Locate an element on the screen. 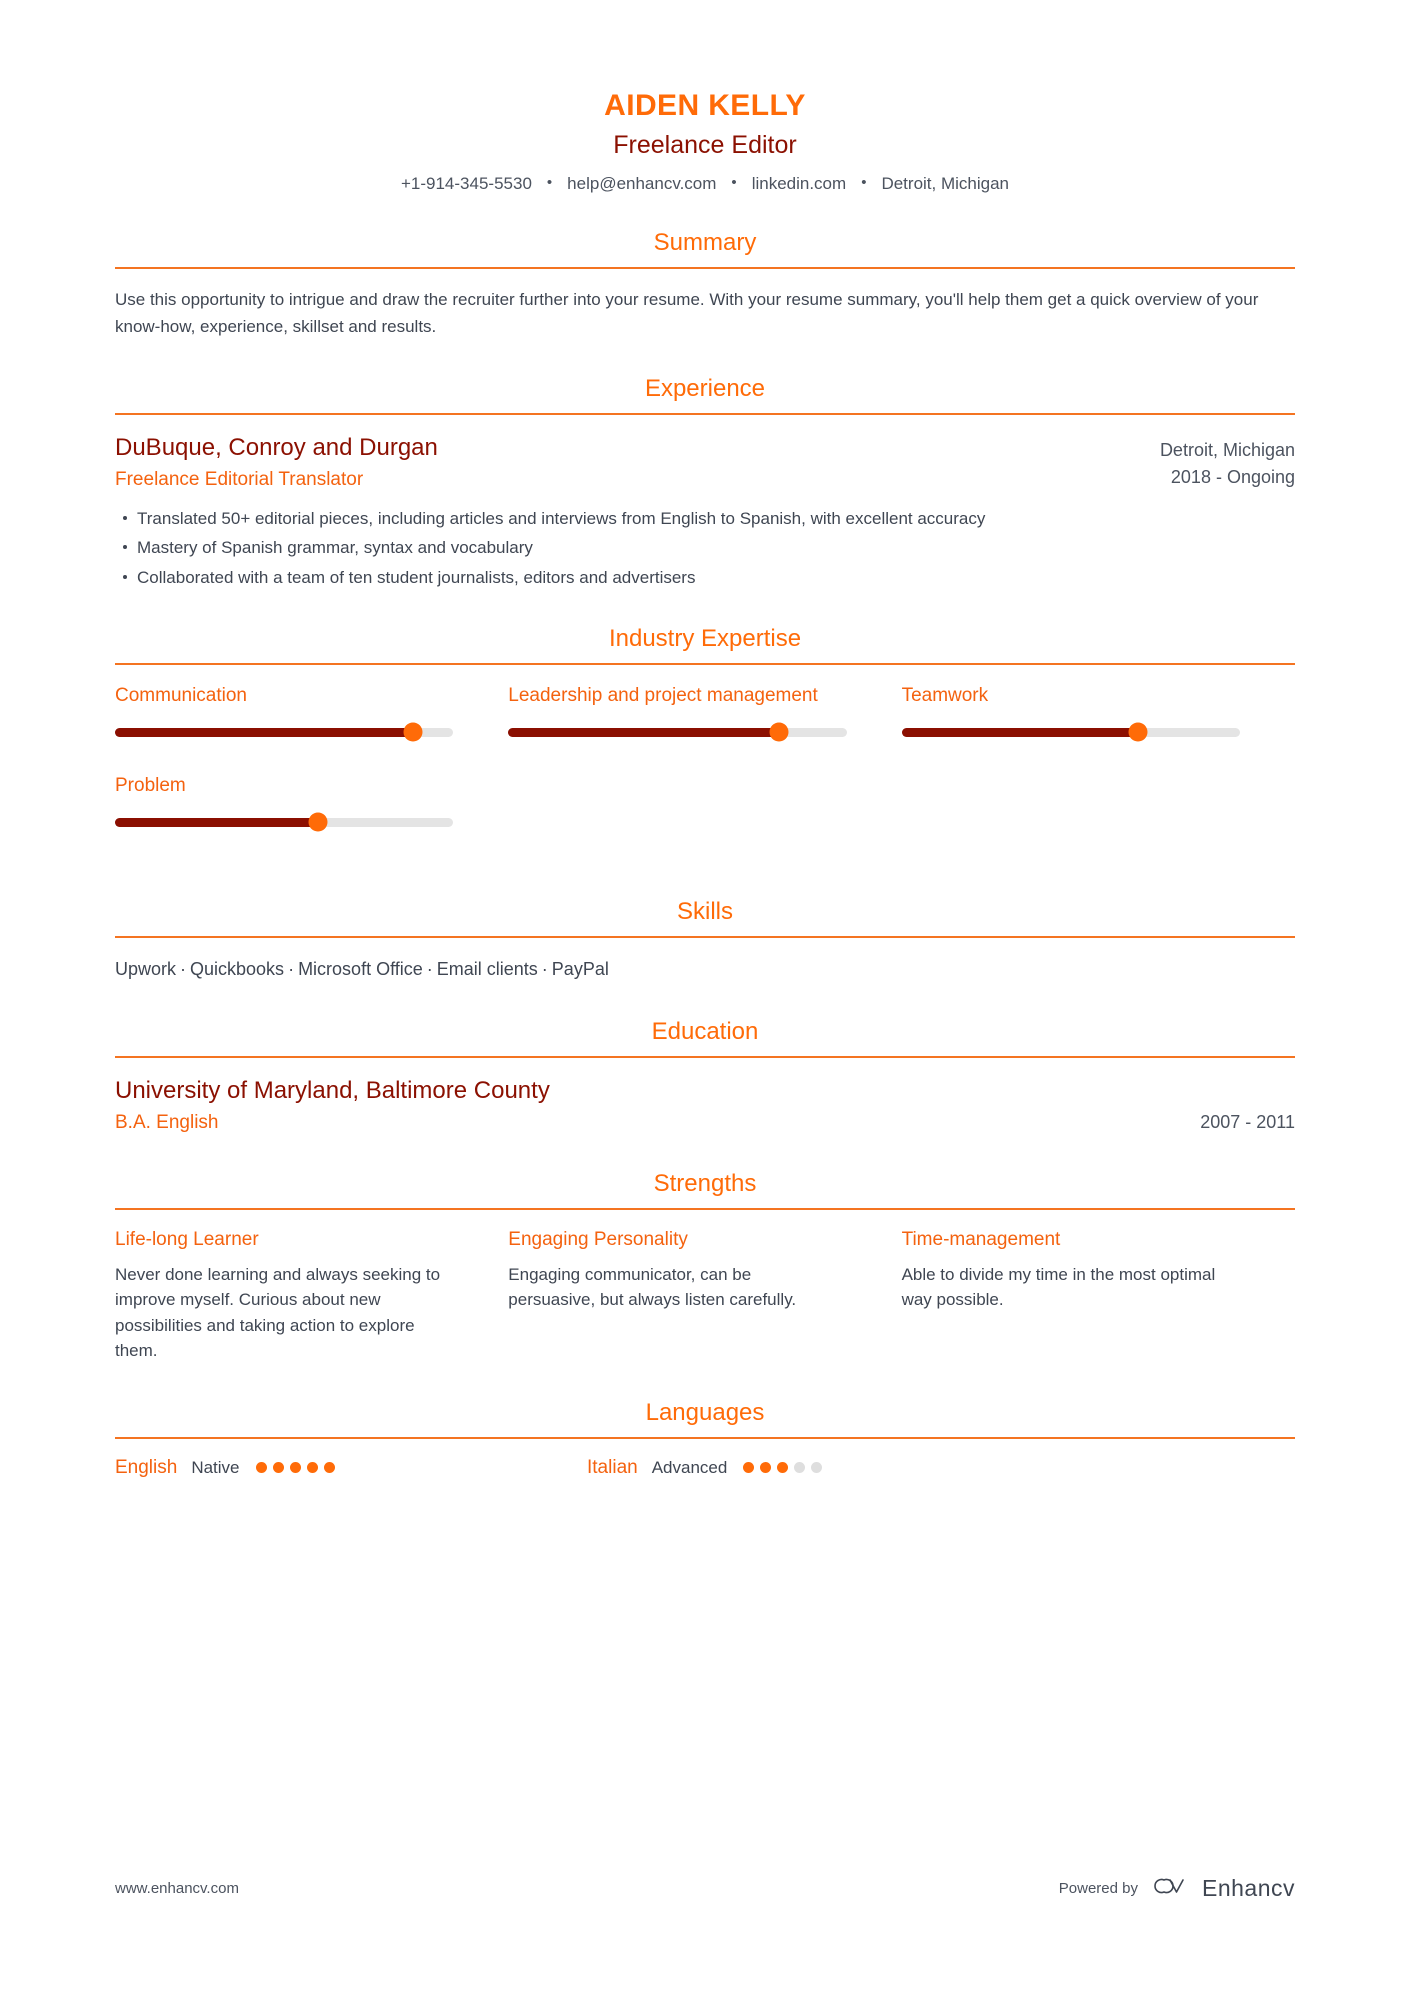  education-degree: B.A. English is located at coordinates (167, 1123).